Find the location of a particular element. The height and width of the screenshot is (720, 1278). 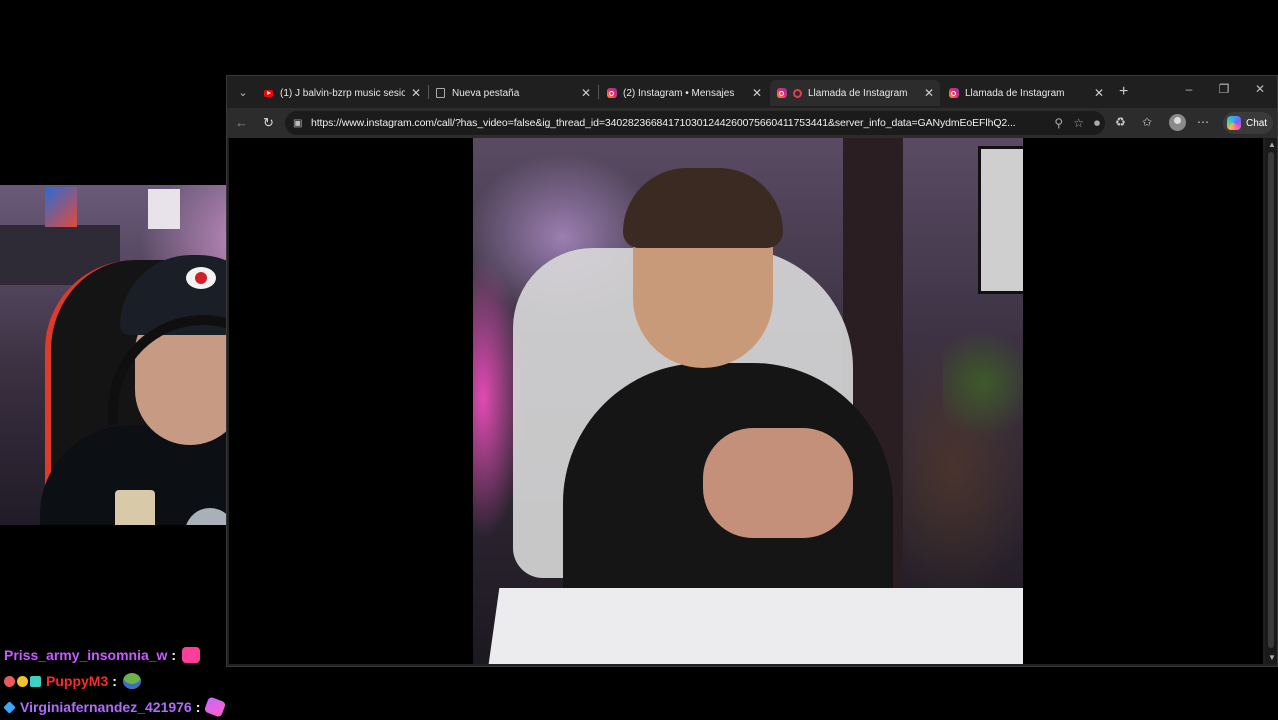

reload-icon: ↻ is located at coordinates (268, 123).